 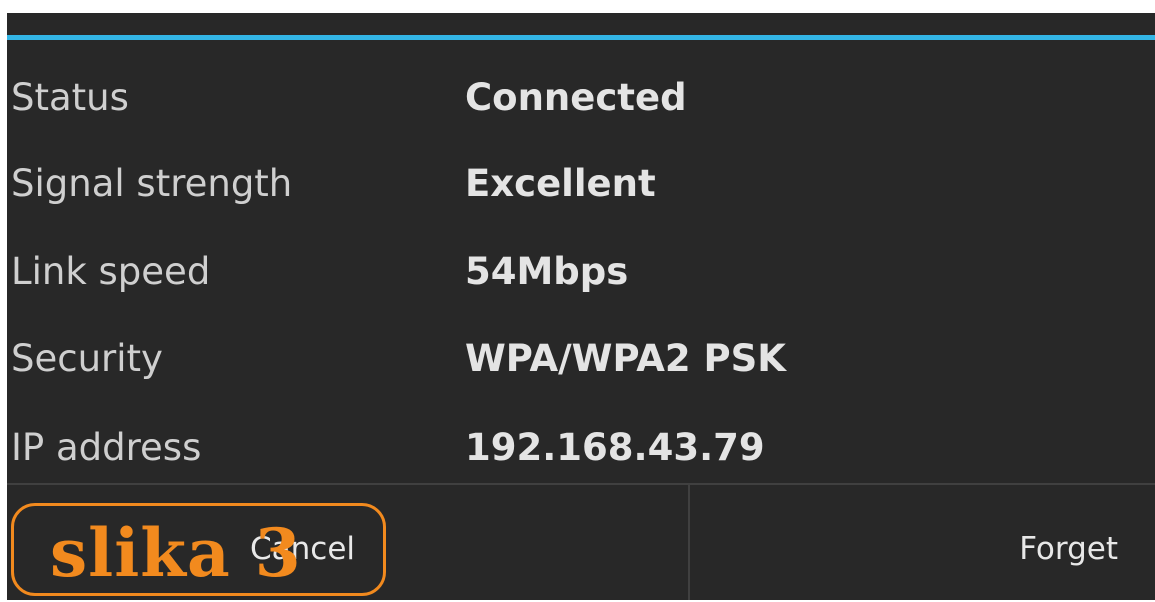 I want to click on link-speed-value: 54Mbps, so click(x=547, y=271).